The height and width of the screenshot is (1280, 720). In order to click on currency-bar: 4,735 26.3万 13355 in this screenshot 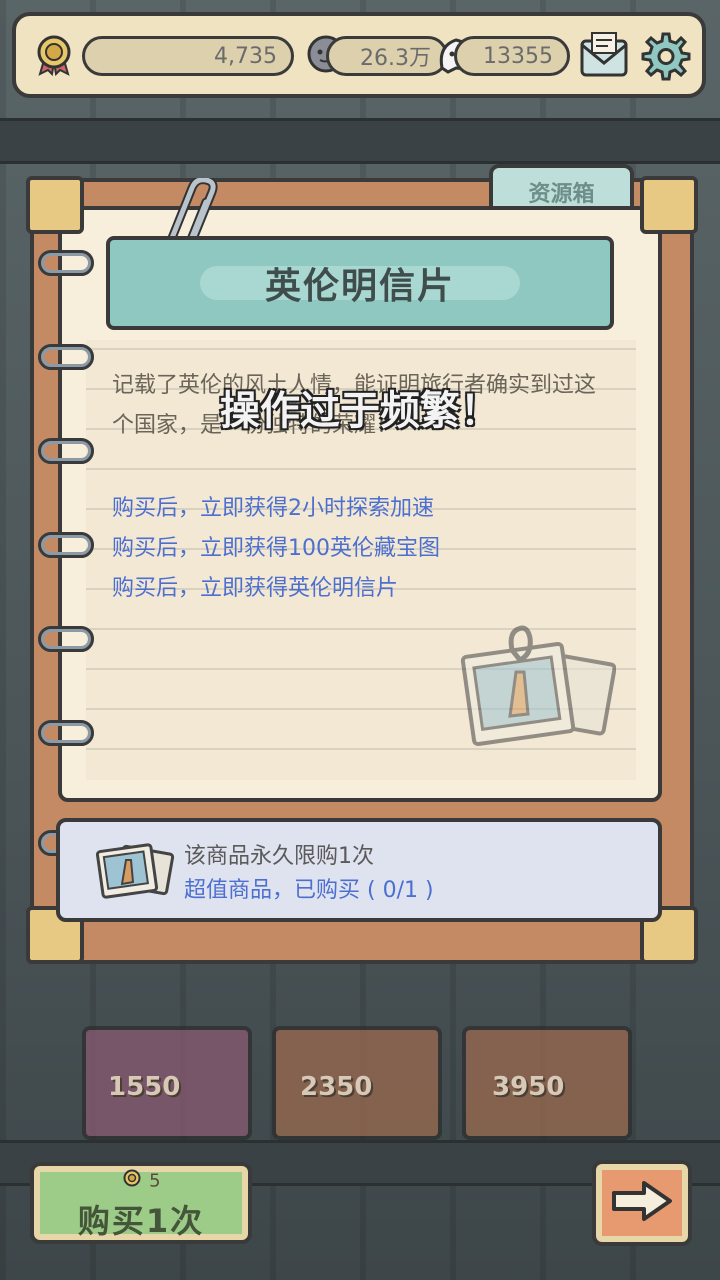, I will do `click(359, 55)`.